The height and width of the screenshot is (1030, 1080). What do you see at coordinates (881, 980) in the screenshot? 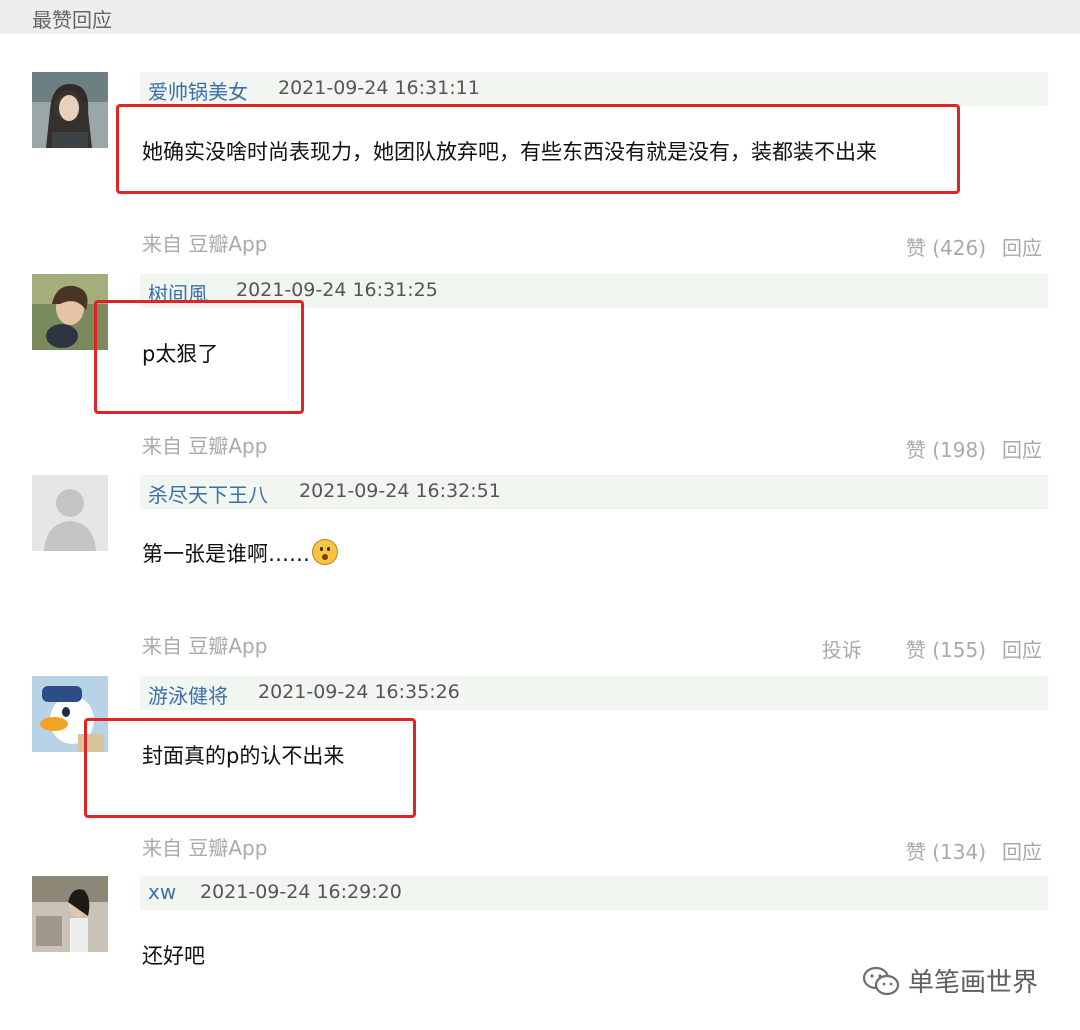
I see `wechat-icon` at bounding box center [881, 980].